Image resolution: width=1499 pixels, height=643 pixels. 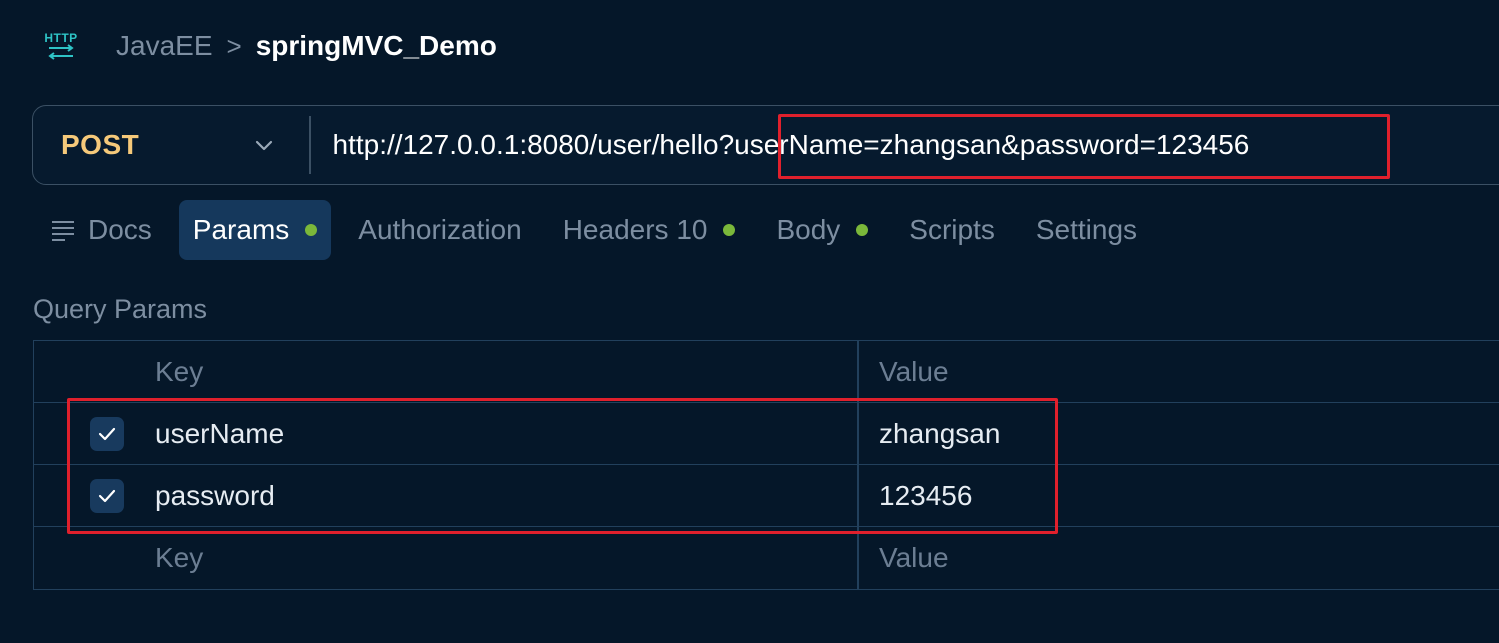 I want to click on new-key-input: Key, so click(x=179, y=558).